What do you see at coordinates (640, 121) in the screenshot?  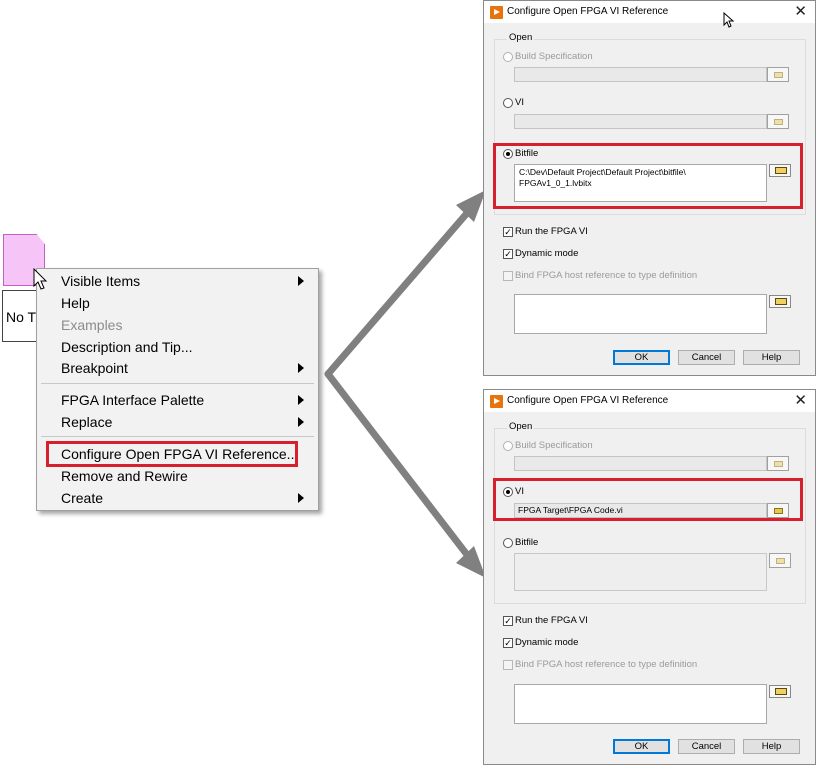 I see `vi-path-field` at bounding box center [640, 121].